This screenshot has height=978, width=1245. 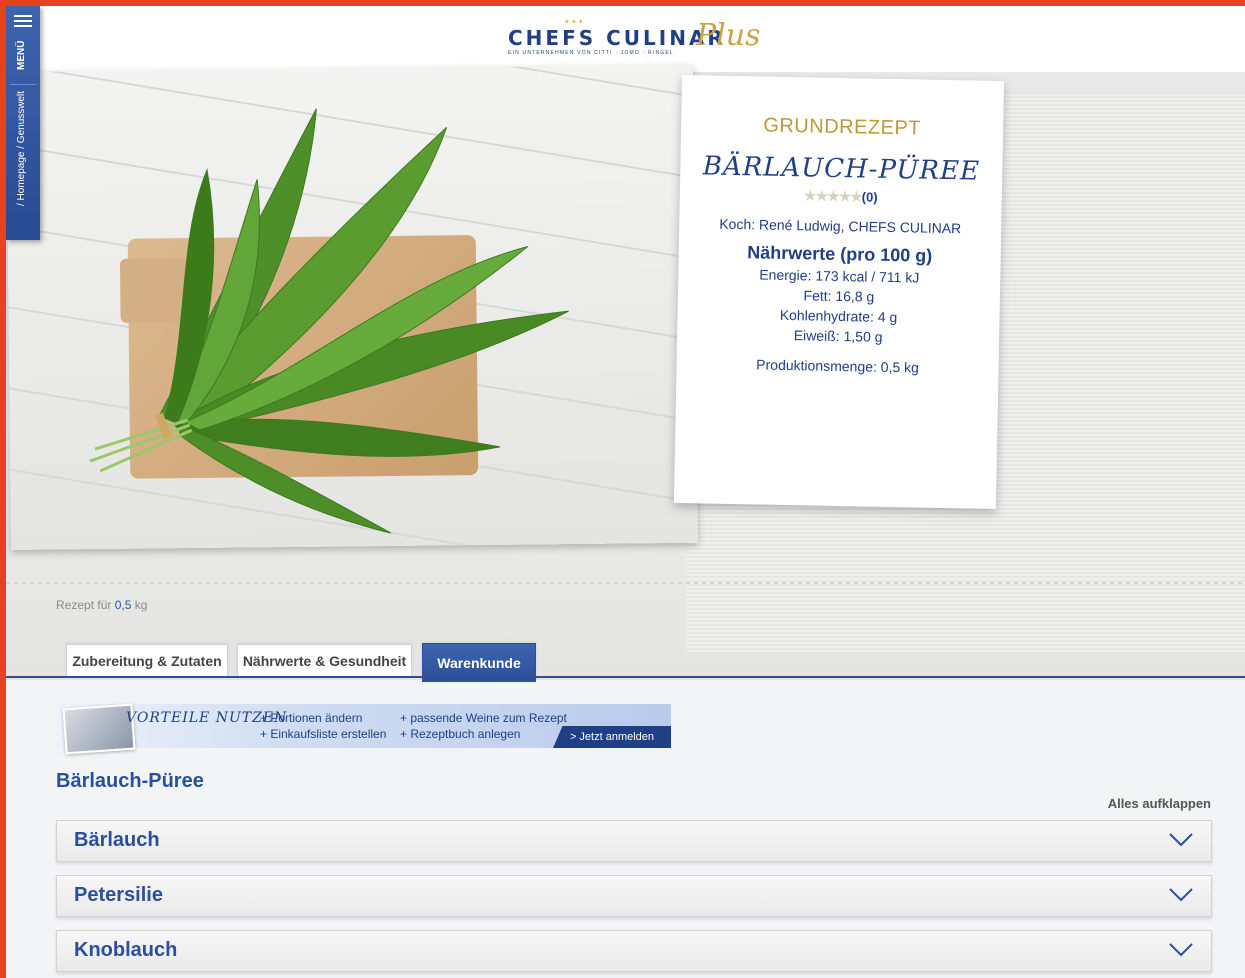 I want to click on side-menu: MENÜ / Homepage / Genusswelt, so click(x=23, y=123).